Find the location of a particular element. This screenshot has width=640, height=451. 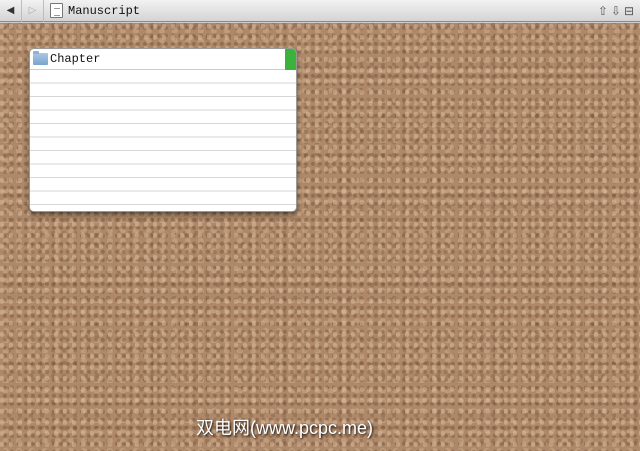

card-synopsis is located at coordinates (163, 140).